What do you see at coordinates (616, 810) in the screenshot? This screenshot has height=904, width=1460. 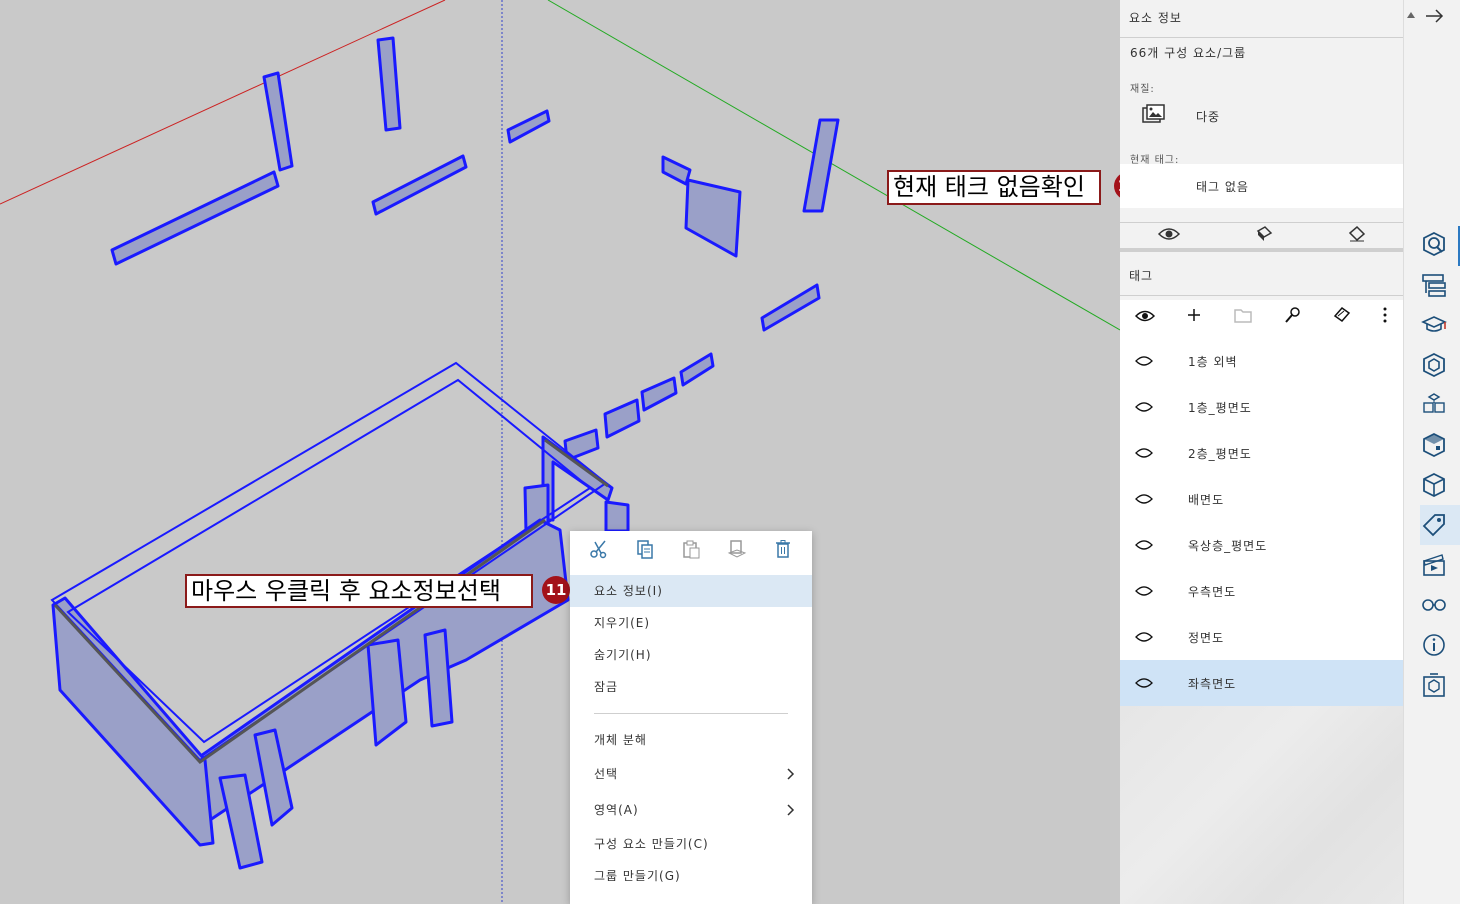 I see `menu-area-label: 영역(A)` at bounding box center [616, 810].